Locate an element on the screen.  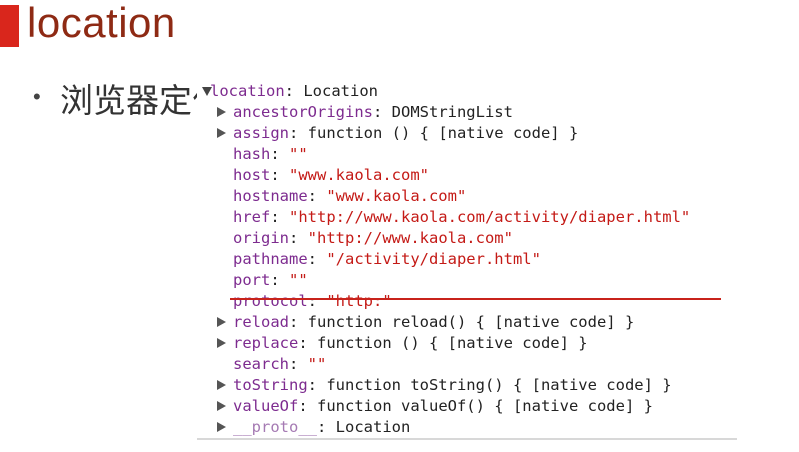
href-highlight-underline is located at coordinates (475, 299).